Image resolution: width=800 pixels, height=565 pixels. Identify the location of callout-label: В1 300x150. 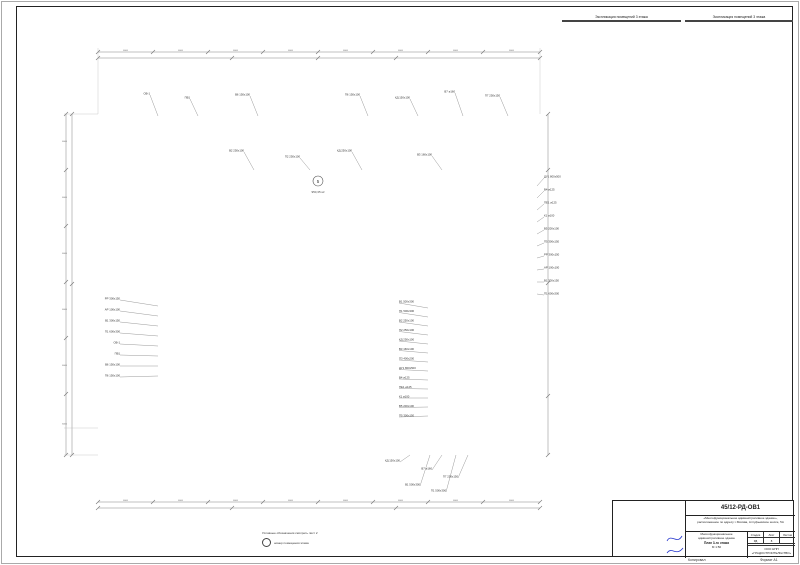
(551, 281).